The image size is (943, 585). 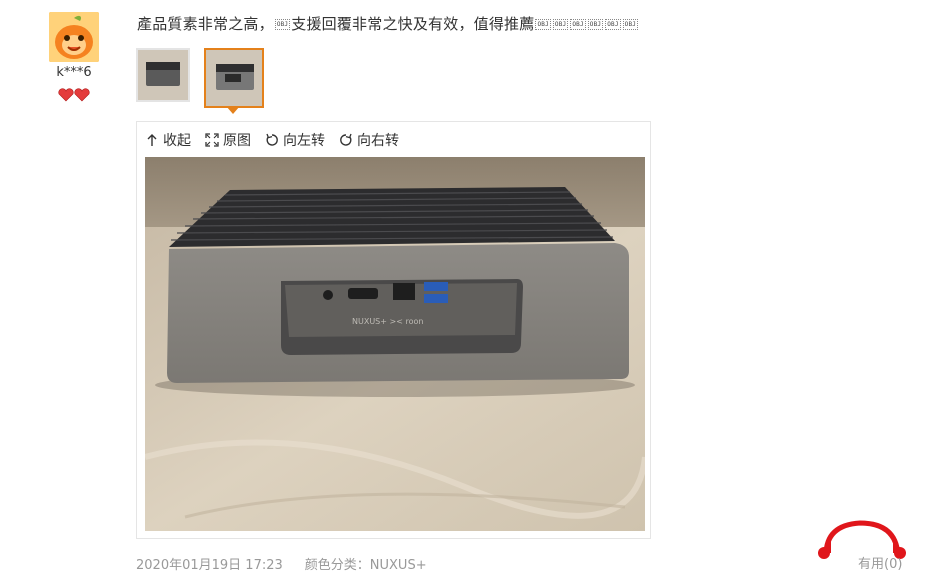 I want to click on useful-count: (0), so click(x=893, y=564).